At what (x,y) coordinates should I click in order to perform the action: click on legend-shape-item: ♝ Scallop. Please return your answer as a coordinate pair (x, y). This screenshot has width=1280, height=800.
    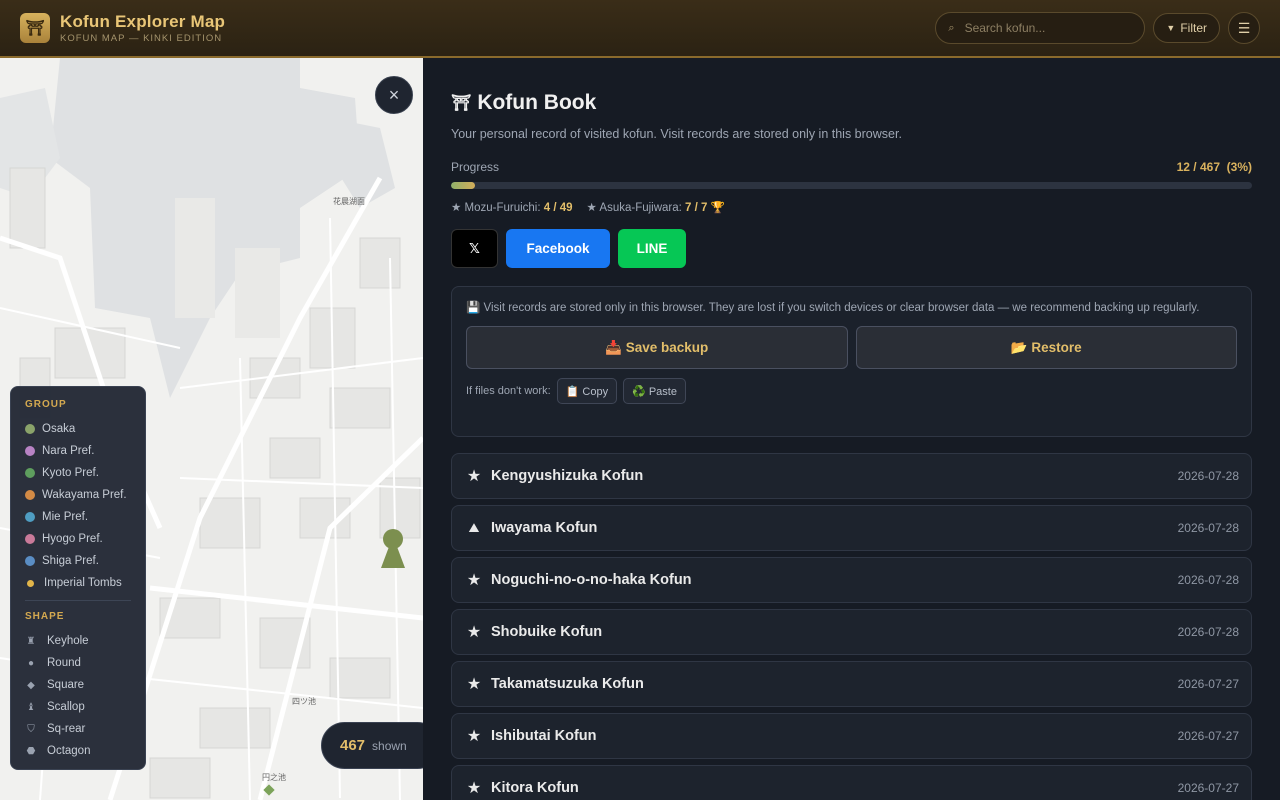
    Looking at the image, I should click on (78, 707).